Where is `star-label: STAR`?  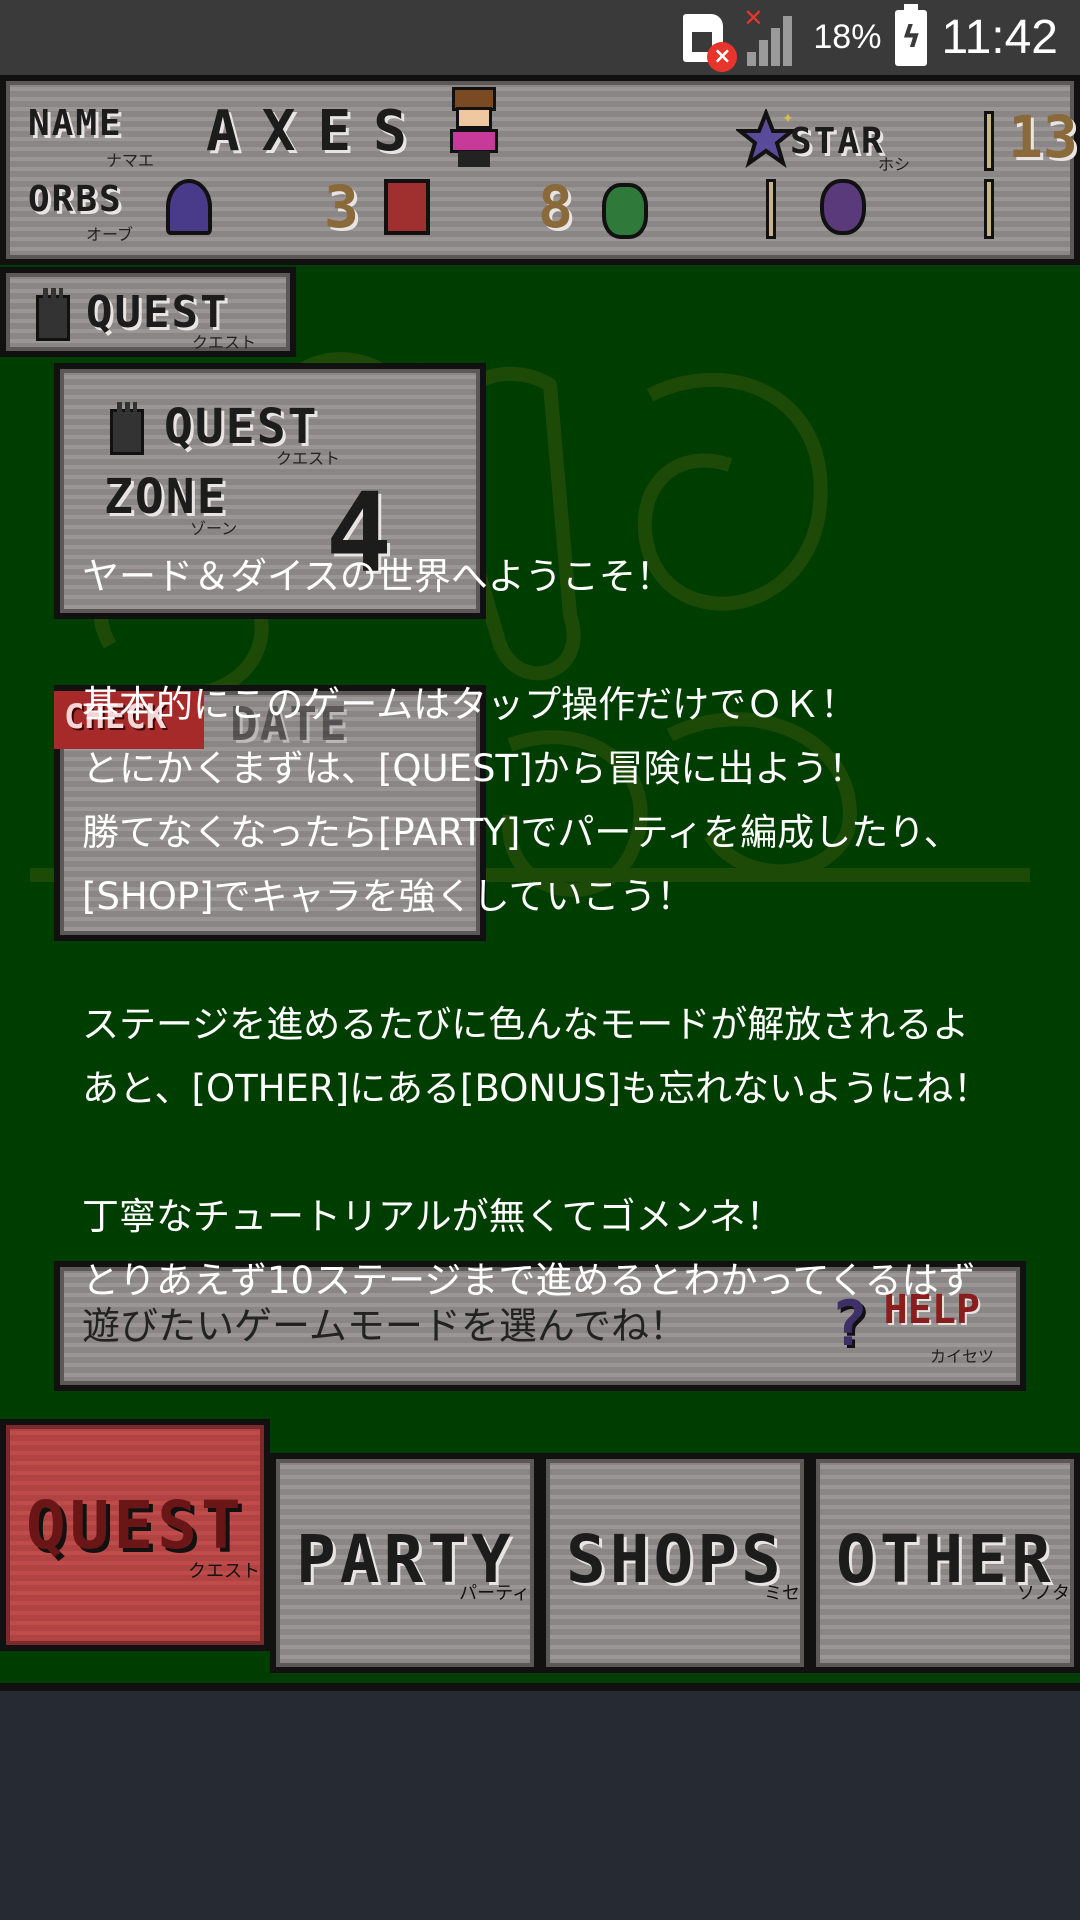
star-label: STAR is located at coordinates (837, 141).